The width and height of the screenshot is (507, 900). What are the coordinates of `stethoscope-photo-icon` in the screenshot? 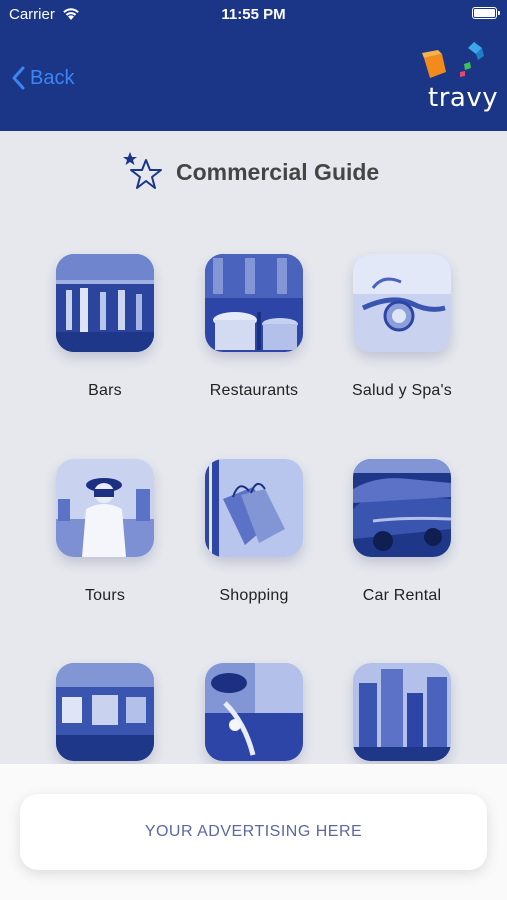 It's located at (402, 303).